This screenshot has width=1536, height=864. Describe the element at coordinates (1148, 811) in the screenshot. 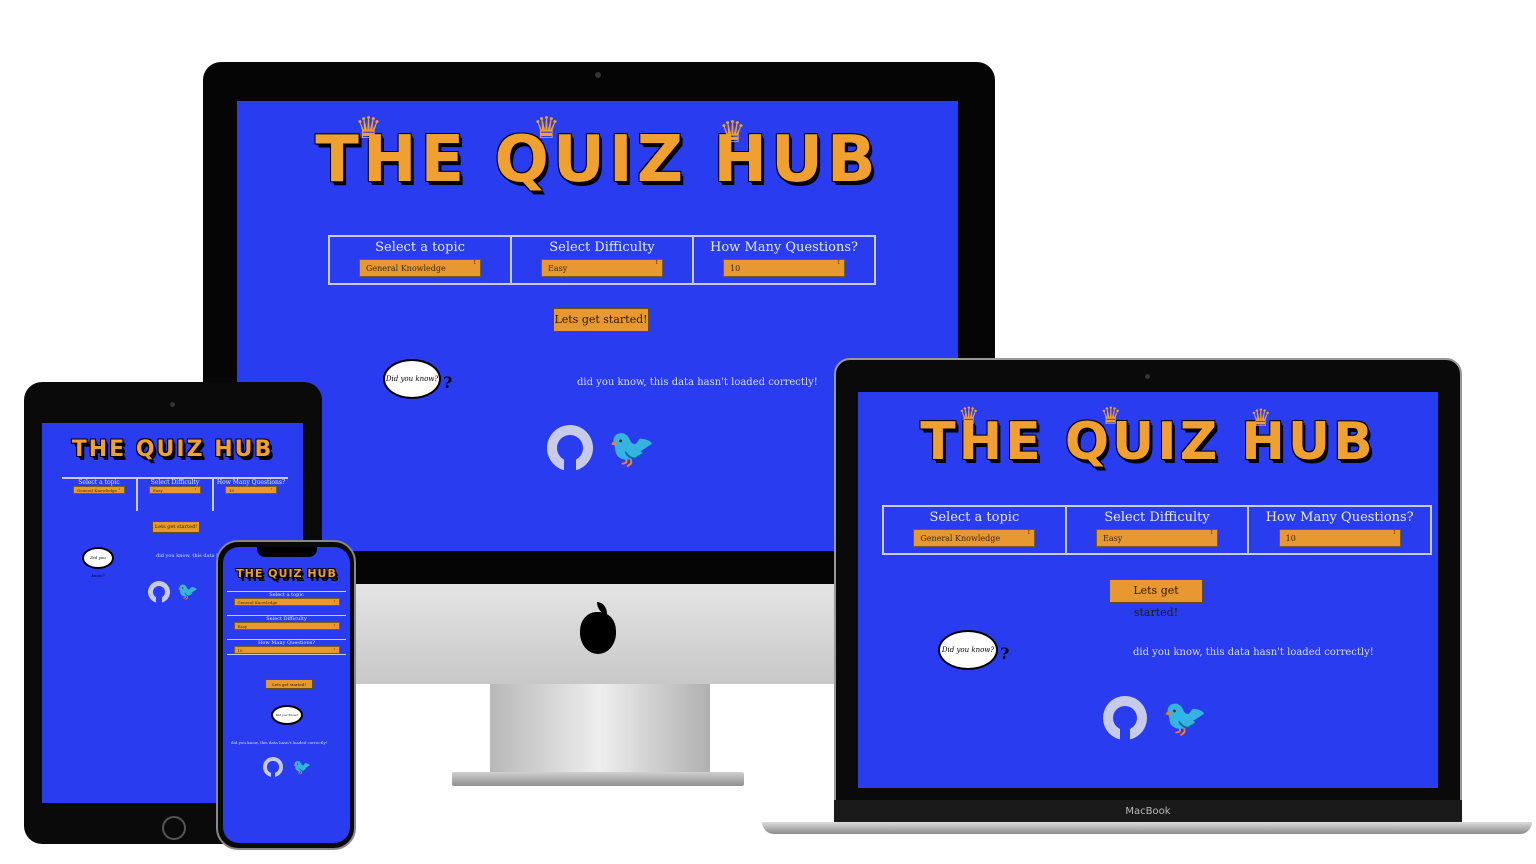

I see `macbook-brand: MacBook` at that location.